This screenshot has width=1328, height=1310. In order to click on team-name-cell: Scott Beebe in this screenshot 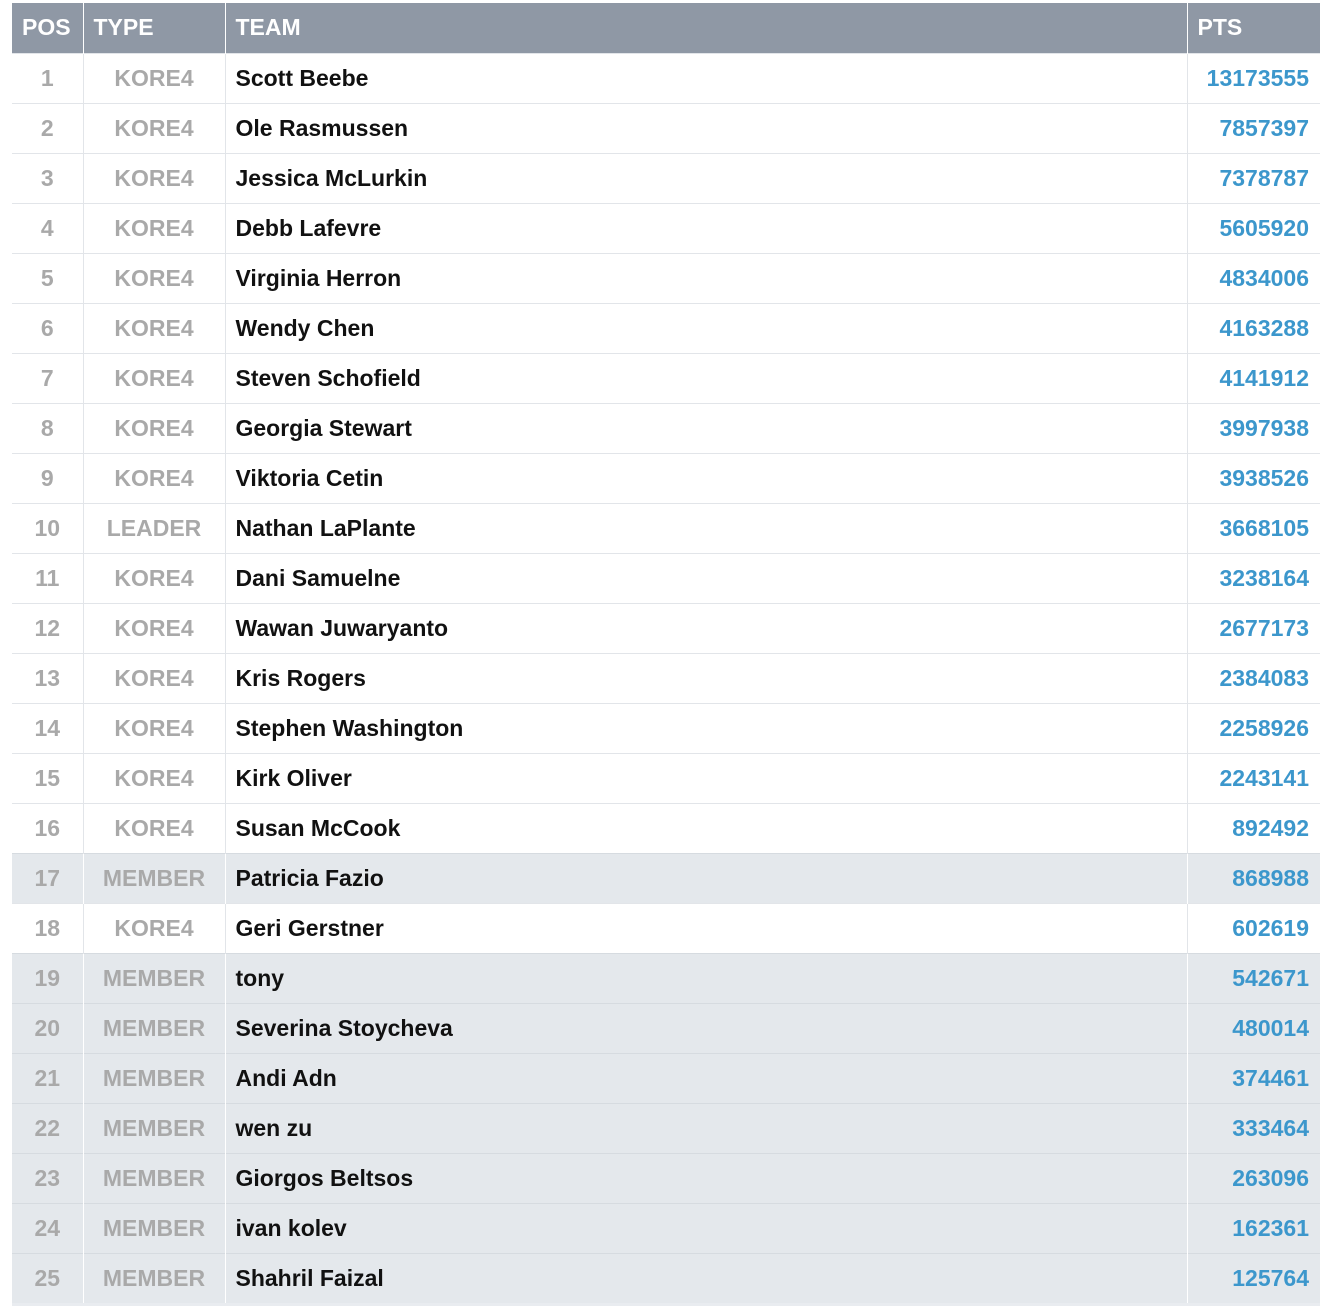, I will do `click(706, 77)`.